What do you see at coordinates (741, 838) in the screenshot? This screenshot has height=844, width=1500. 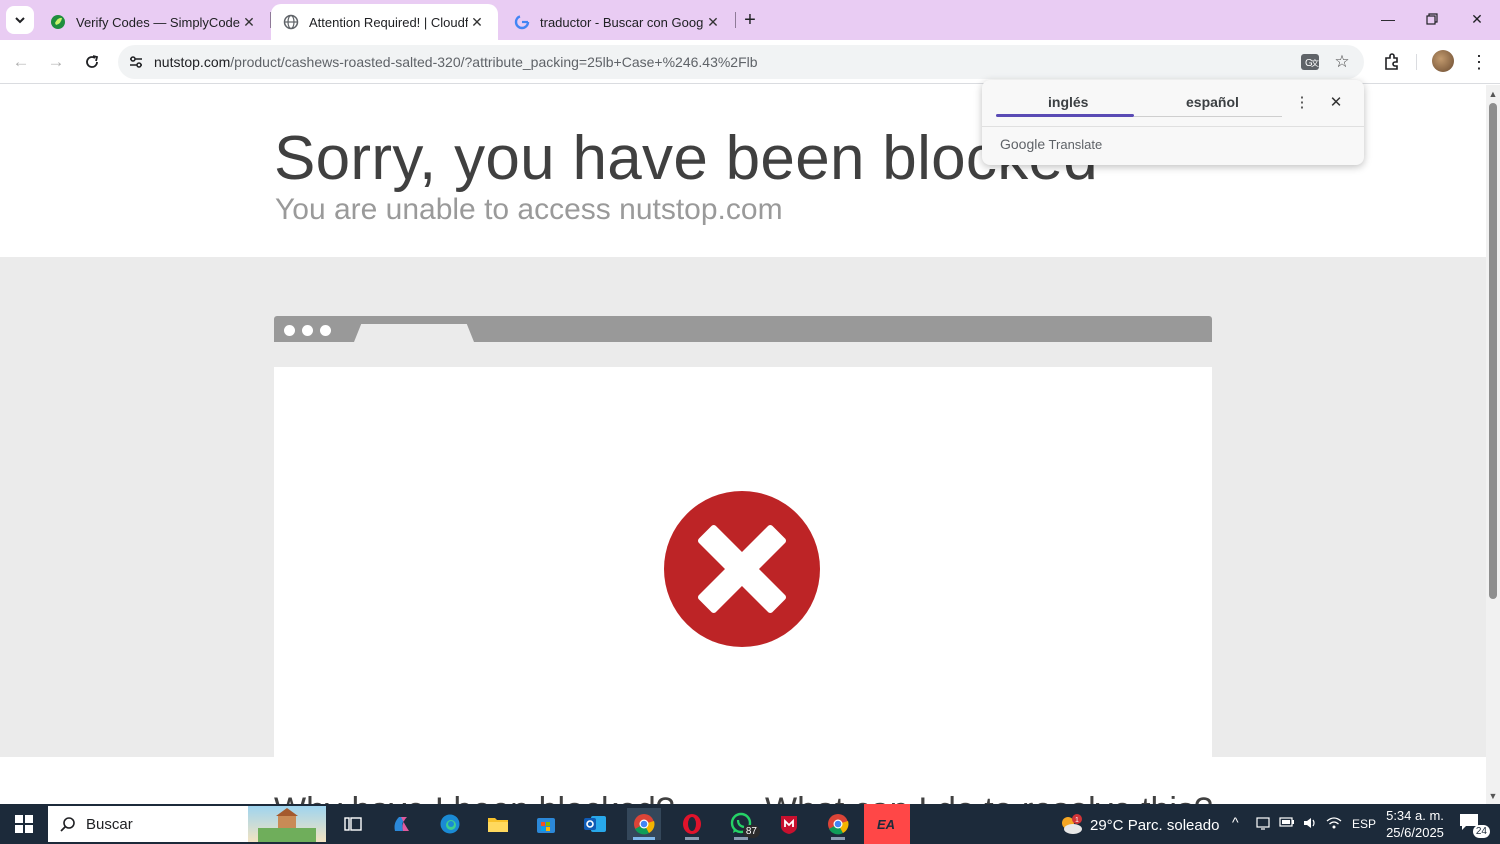 I see `running-indicator` at bounding box center [741, 838].